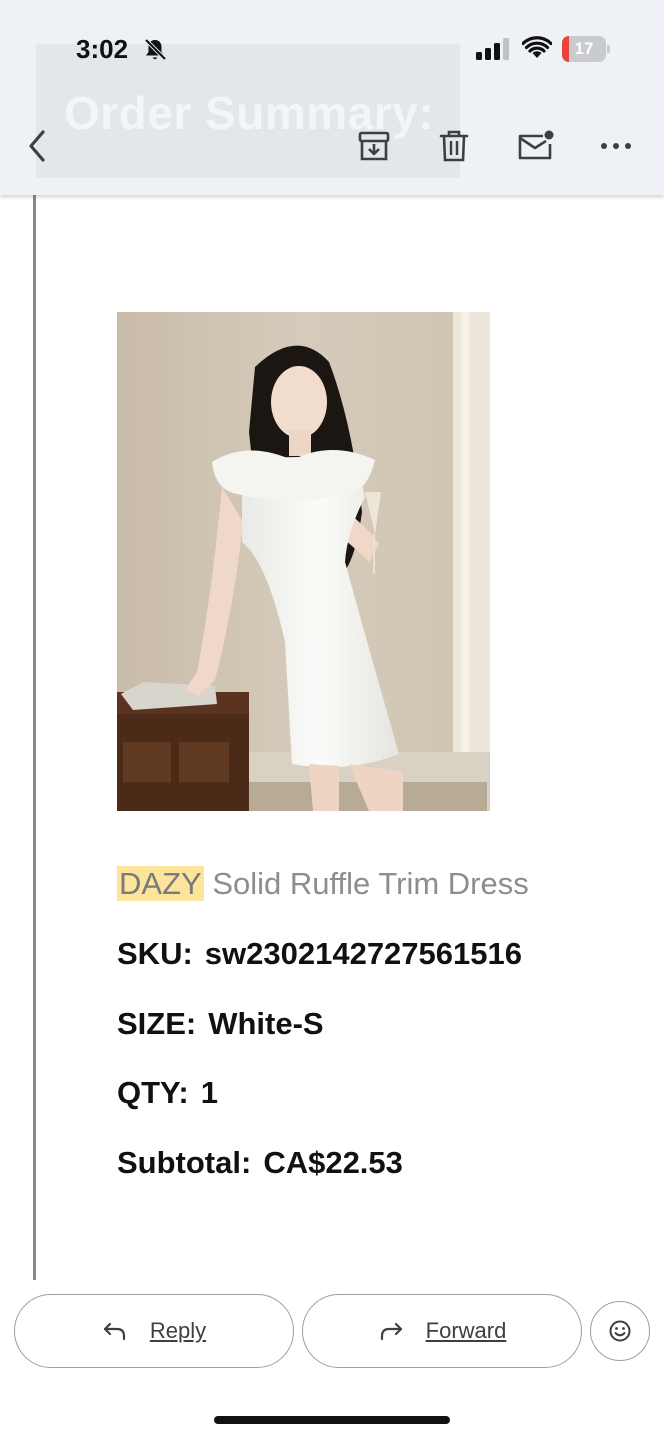 The height and width of the screenshot is (1440, 664). I want to click on back-icon, so click(37, 146).